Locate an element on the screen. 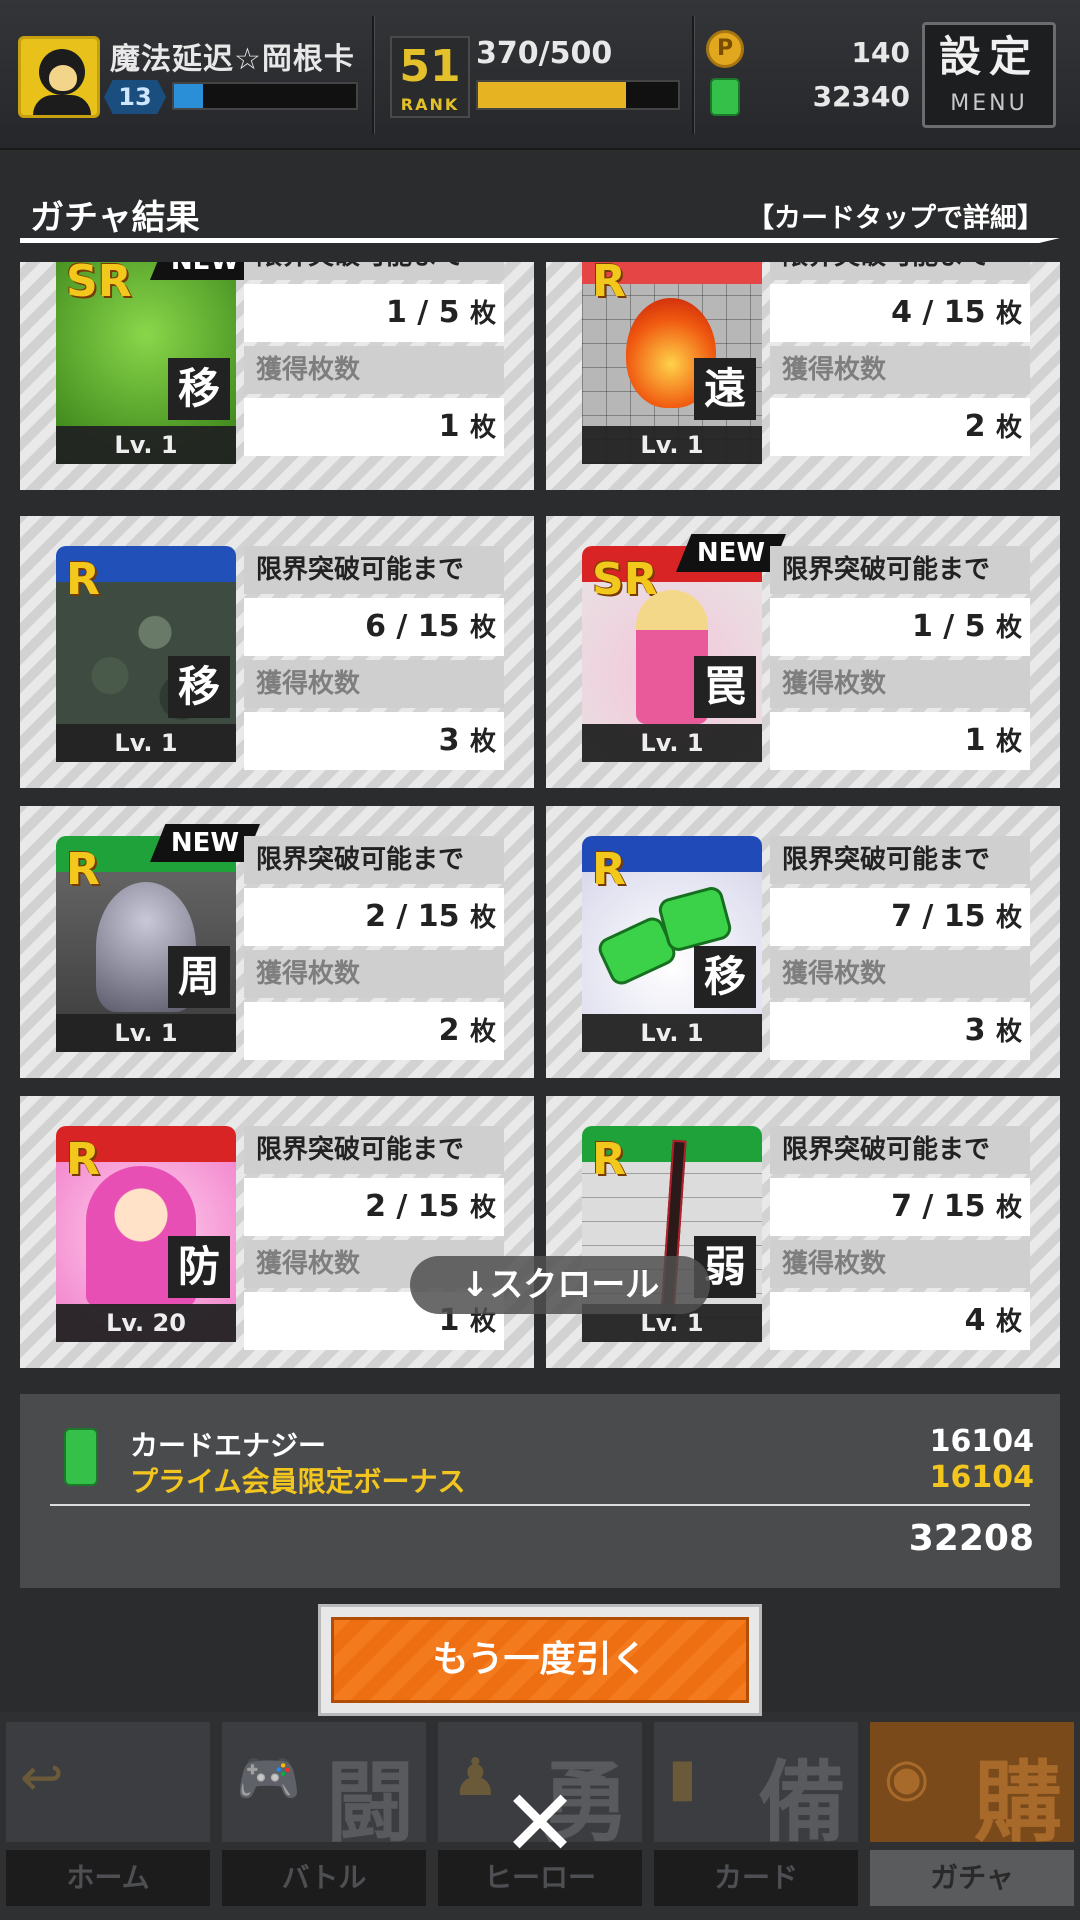 This screenshot has width=1080, height=1920. result-card: R 周 Lv. 1 NEW 限界突破可能まで 2 / 15 枚 獲得枚数 2 枚 is located at coordinates (277, 942).